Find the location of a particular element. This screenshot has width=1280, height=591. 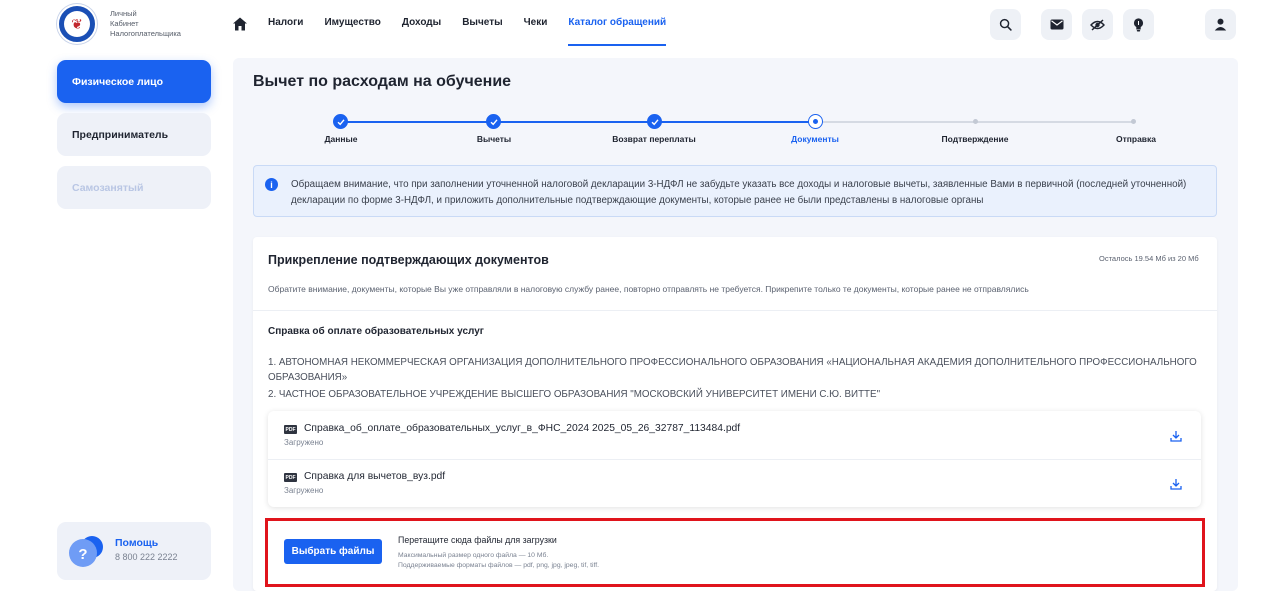

help-phone: 8 800 222 2222 is located at coordinates (146, 557).